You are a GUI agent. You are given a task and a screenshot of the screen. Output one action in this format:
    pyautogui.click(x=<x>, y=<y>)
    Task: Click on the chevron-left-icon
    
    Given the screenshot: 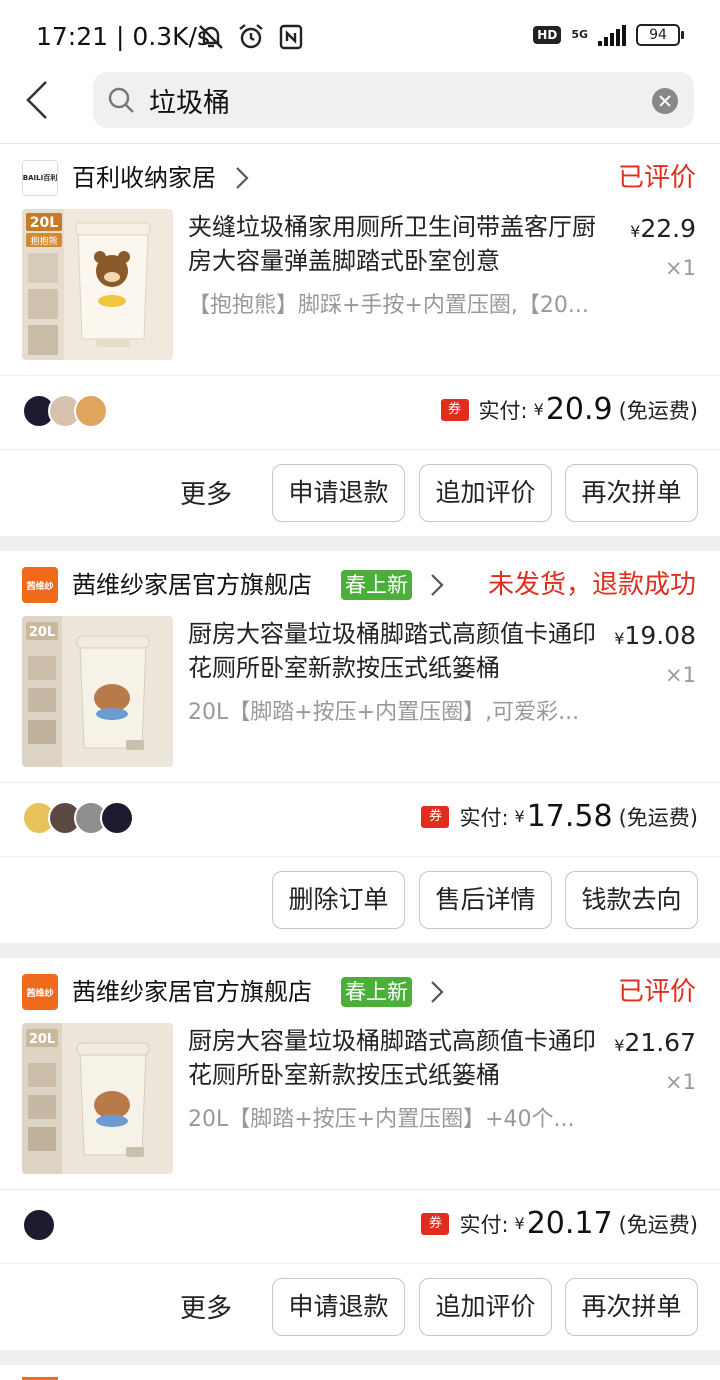 What is the action you would take?
    pyautogui.click(x=36, y=100)
    